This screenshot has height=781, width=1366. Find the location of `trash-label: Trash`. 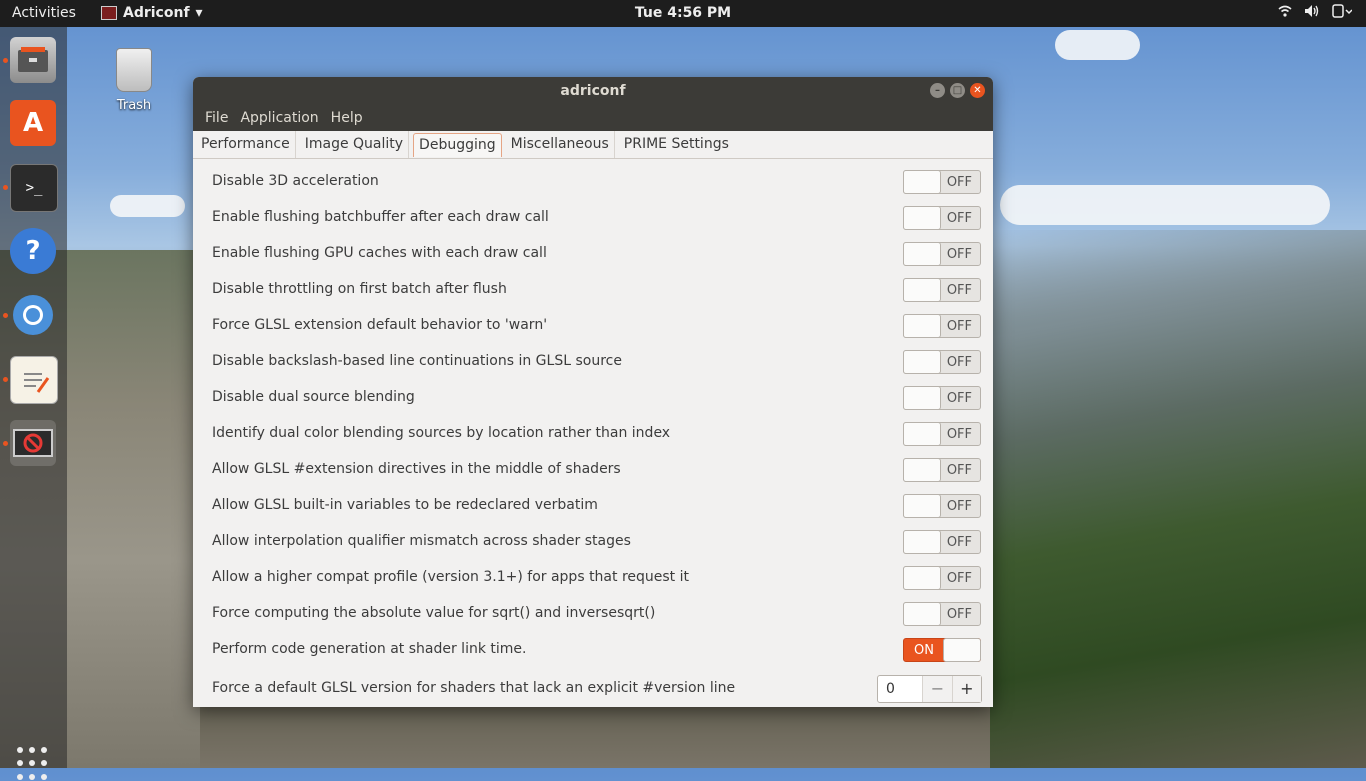

trash-label: Trash is located at coordinates (134, 105).